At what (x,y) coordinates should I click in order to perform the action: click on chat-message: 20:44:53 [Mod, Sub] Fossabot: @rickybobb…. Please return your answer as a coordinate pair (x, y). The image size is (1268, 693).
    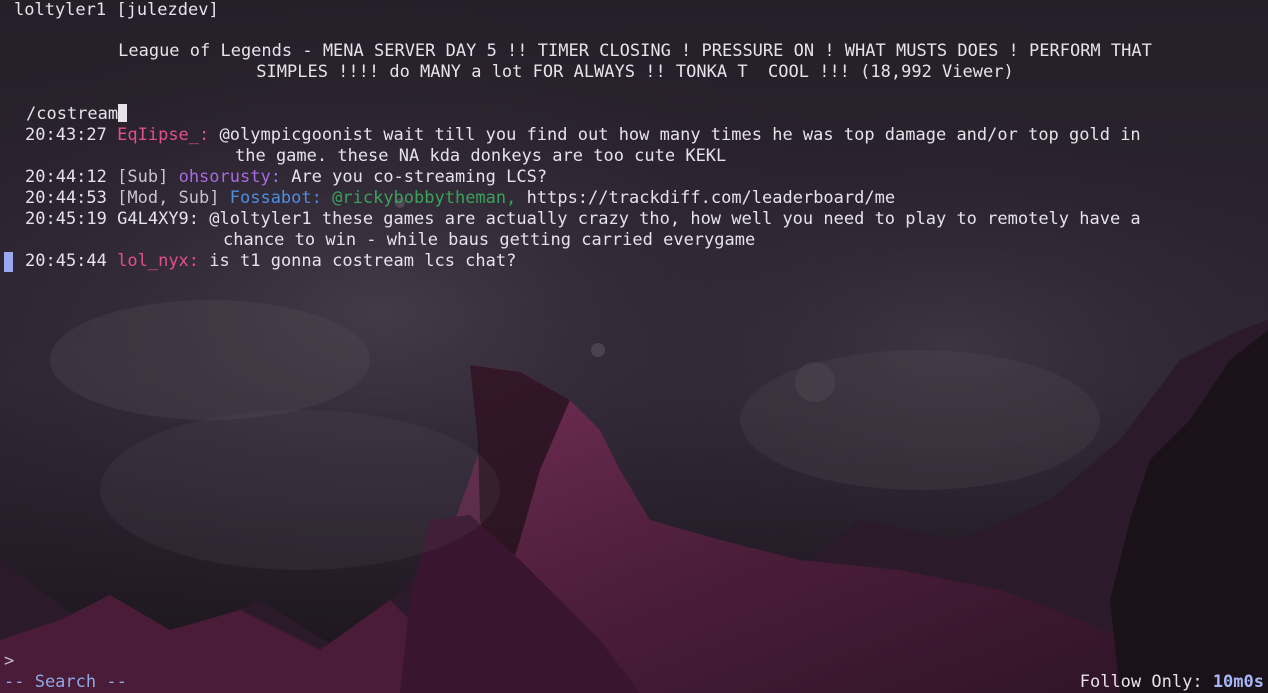
    Looking at the image, I should click on (460, 198).